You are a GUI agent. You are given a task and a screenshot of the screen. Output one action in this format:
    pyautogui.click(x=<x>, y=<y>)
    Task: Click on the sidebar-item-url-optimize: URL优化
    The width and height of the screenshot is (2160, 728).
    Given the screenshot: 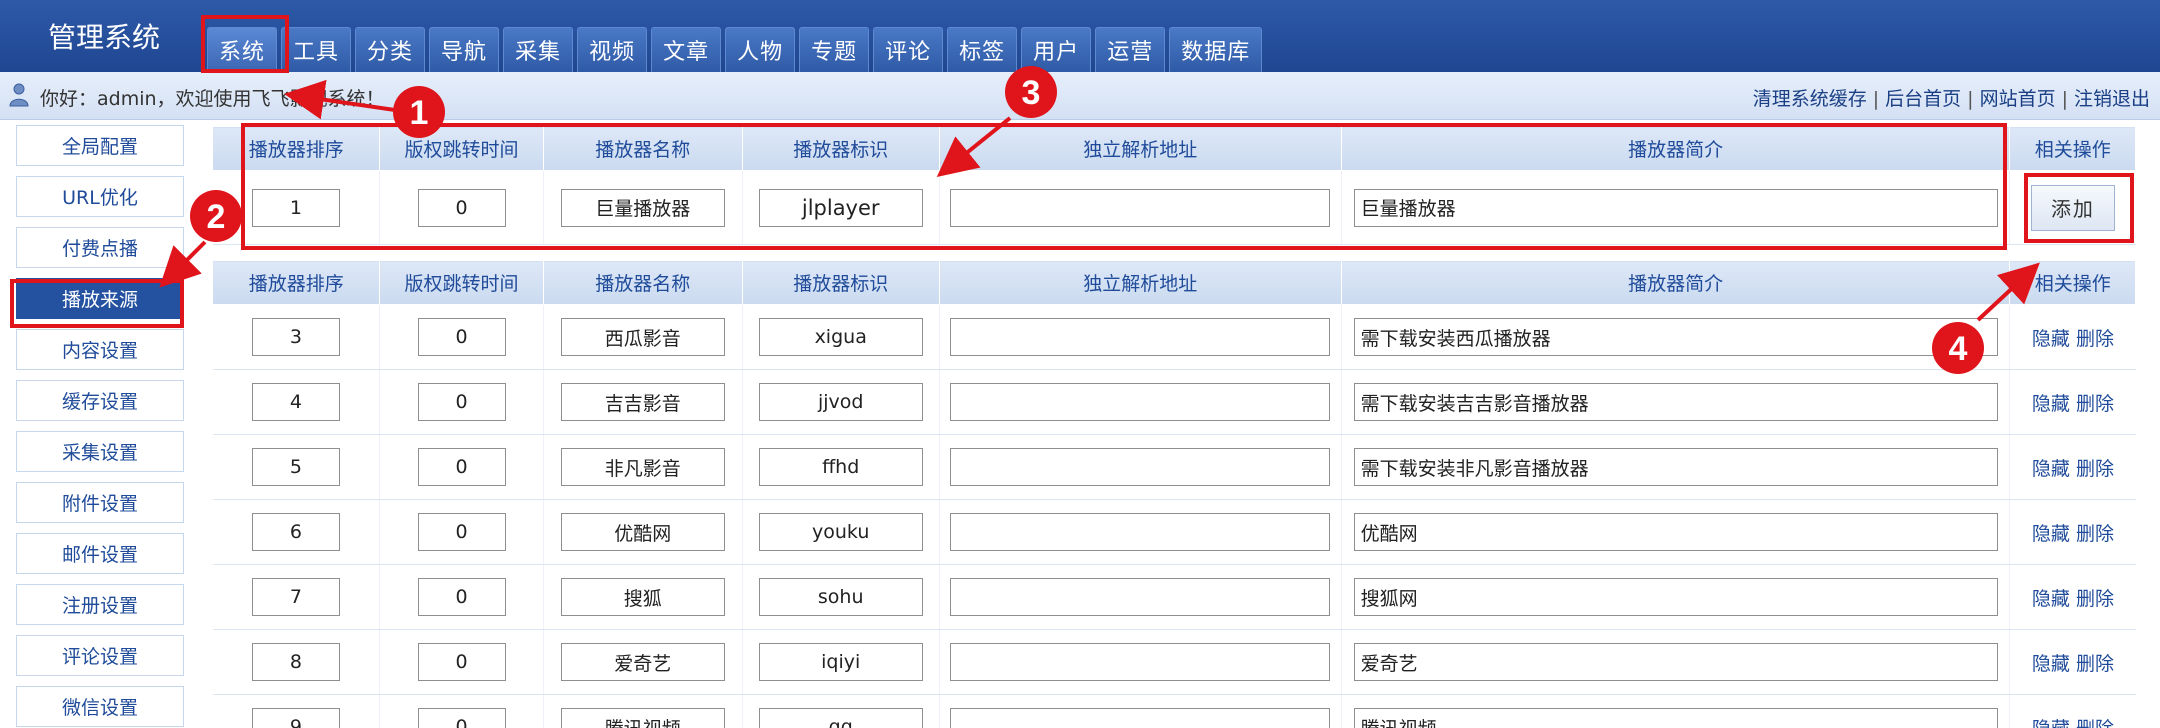 What is the action you would take?
    pyautogui.click(x=100, y=196)
    